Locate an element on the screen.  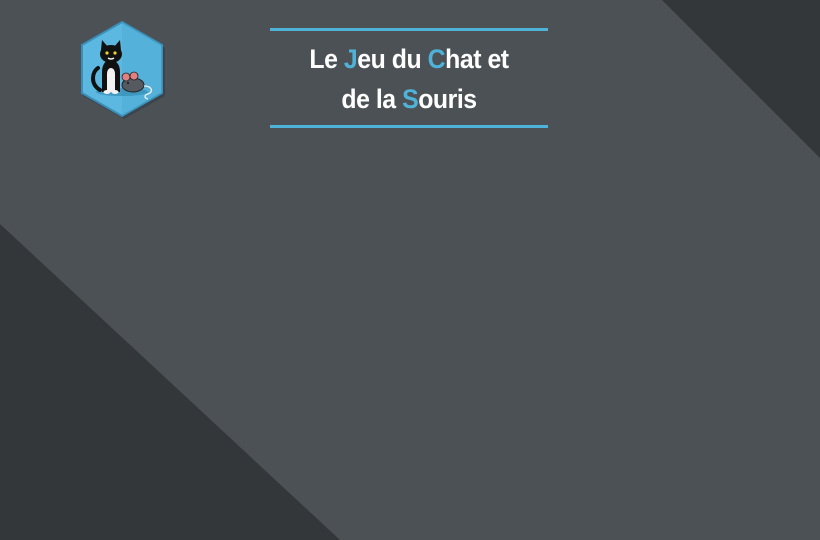
title-text: de la is located at coordinates (372, 99).